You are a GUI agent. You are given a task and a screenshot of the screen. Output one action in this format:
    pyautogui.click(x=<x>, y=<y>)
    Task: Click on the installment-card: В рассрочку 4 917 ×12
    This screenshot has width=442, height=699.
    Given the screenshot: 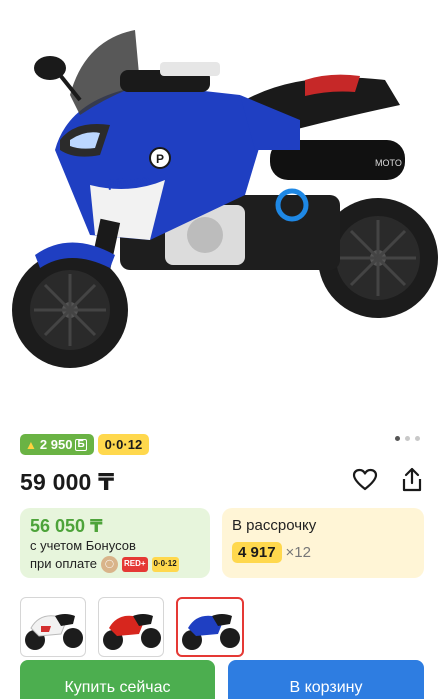 What is the action you would take?
    pyautogui.click(x=323, y=543)
    